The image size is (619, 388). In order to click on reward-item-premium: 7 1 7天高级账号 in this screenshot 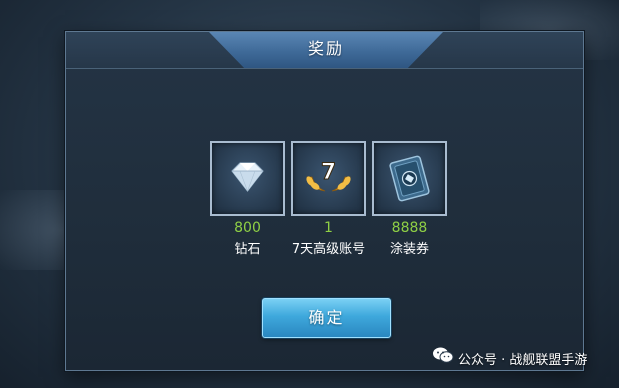, I will do `click(328, 200)`.